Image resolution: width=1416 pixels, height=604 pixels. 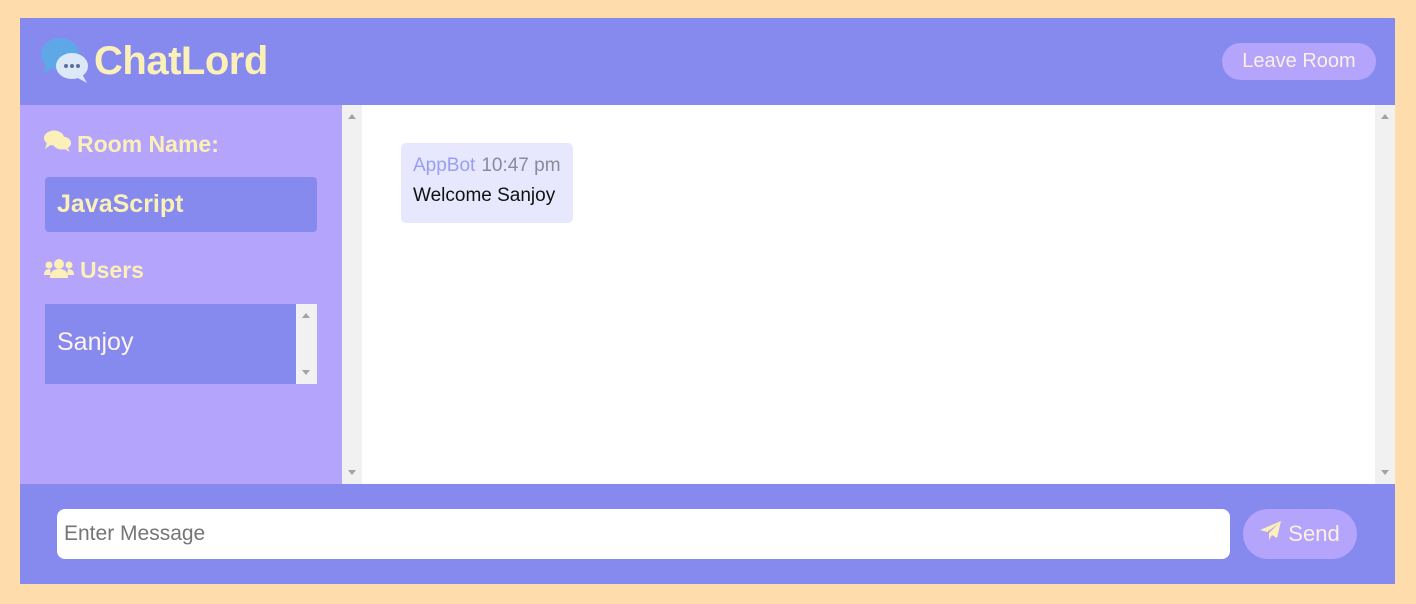 What do you see at coordinates (62, 270) in the screenshot?
I see `users-icon` at bounding box center [62, 270].